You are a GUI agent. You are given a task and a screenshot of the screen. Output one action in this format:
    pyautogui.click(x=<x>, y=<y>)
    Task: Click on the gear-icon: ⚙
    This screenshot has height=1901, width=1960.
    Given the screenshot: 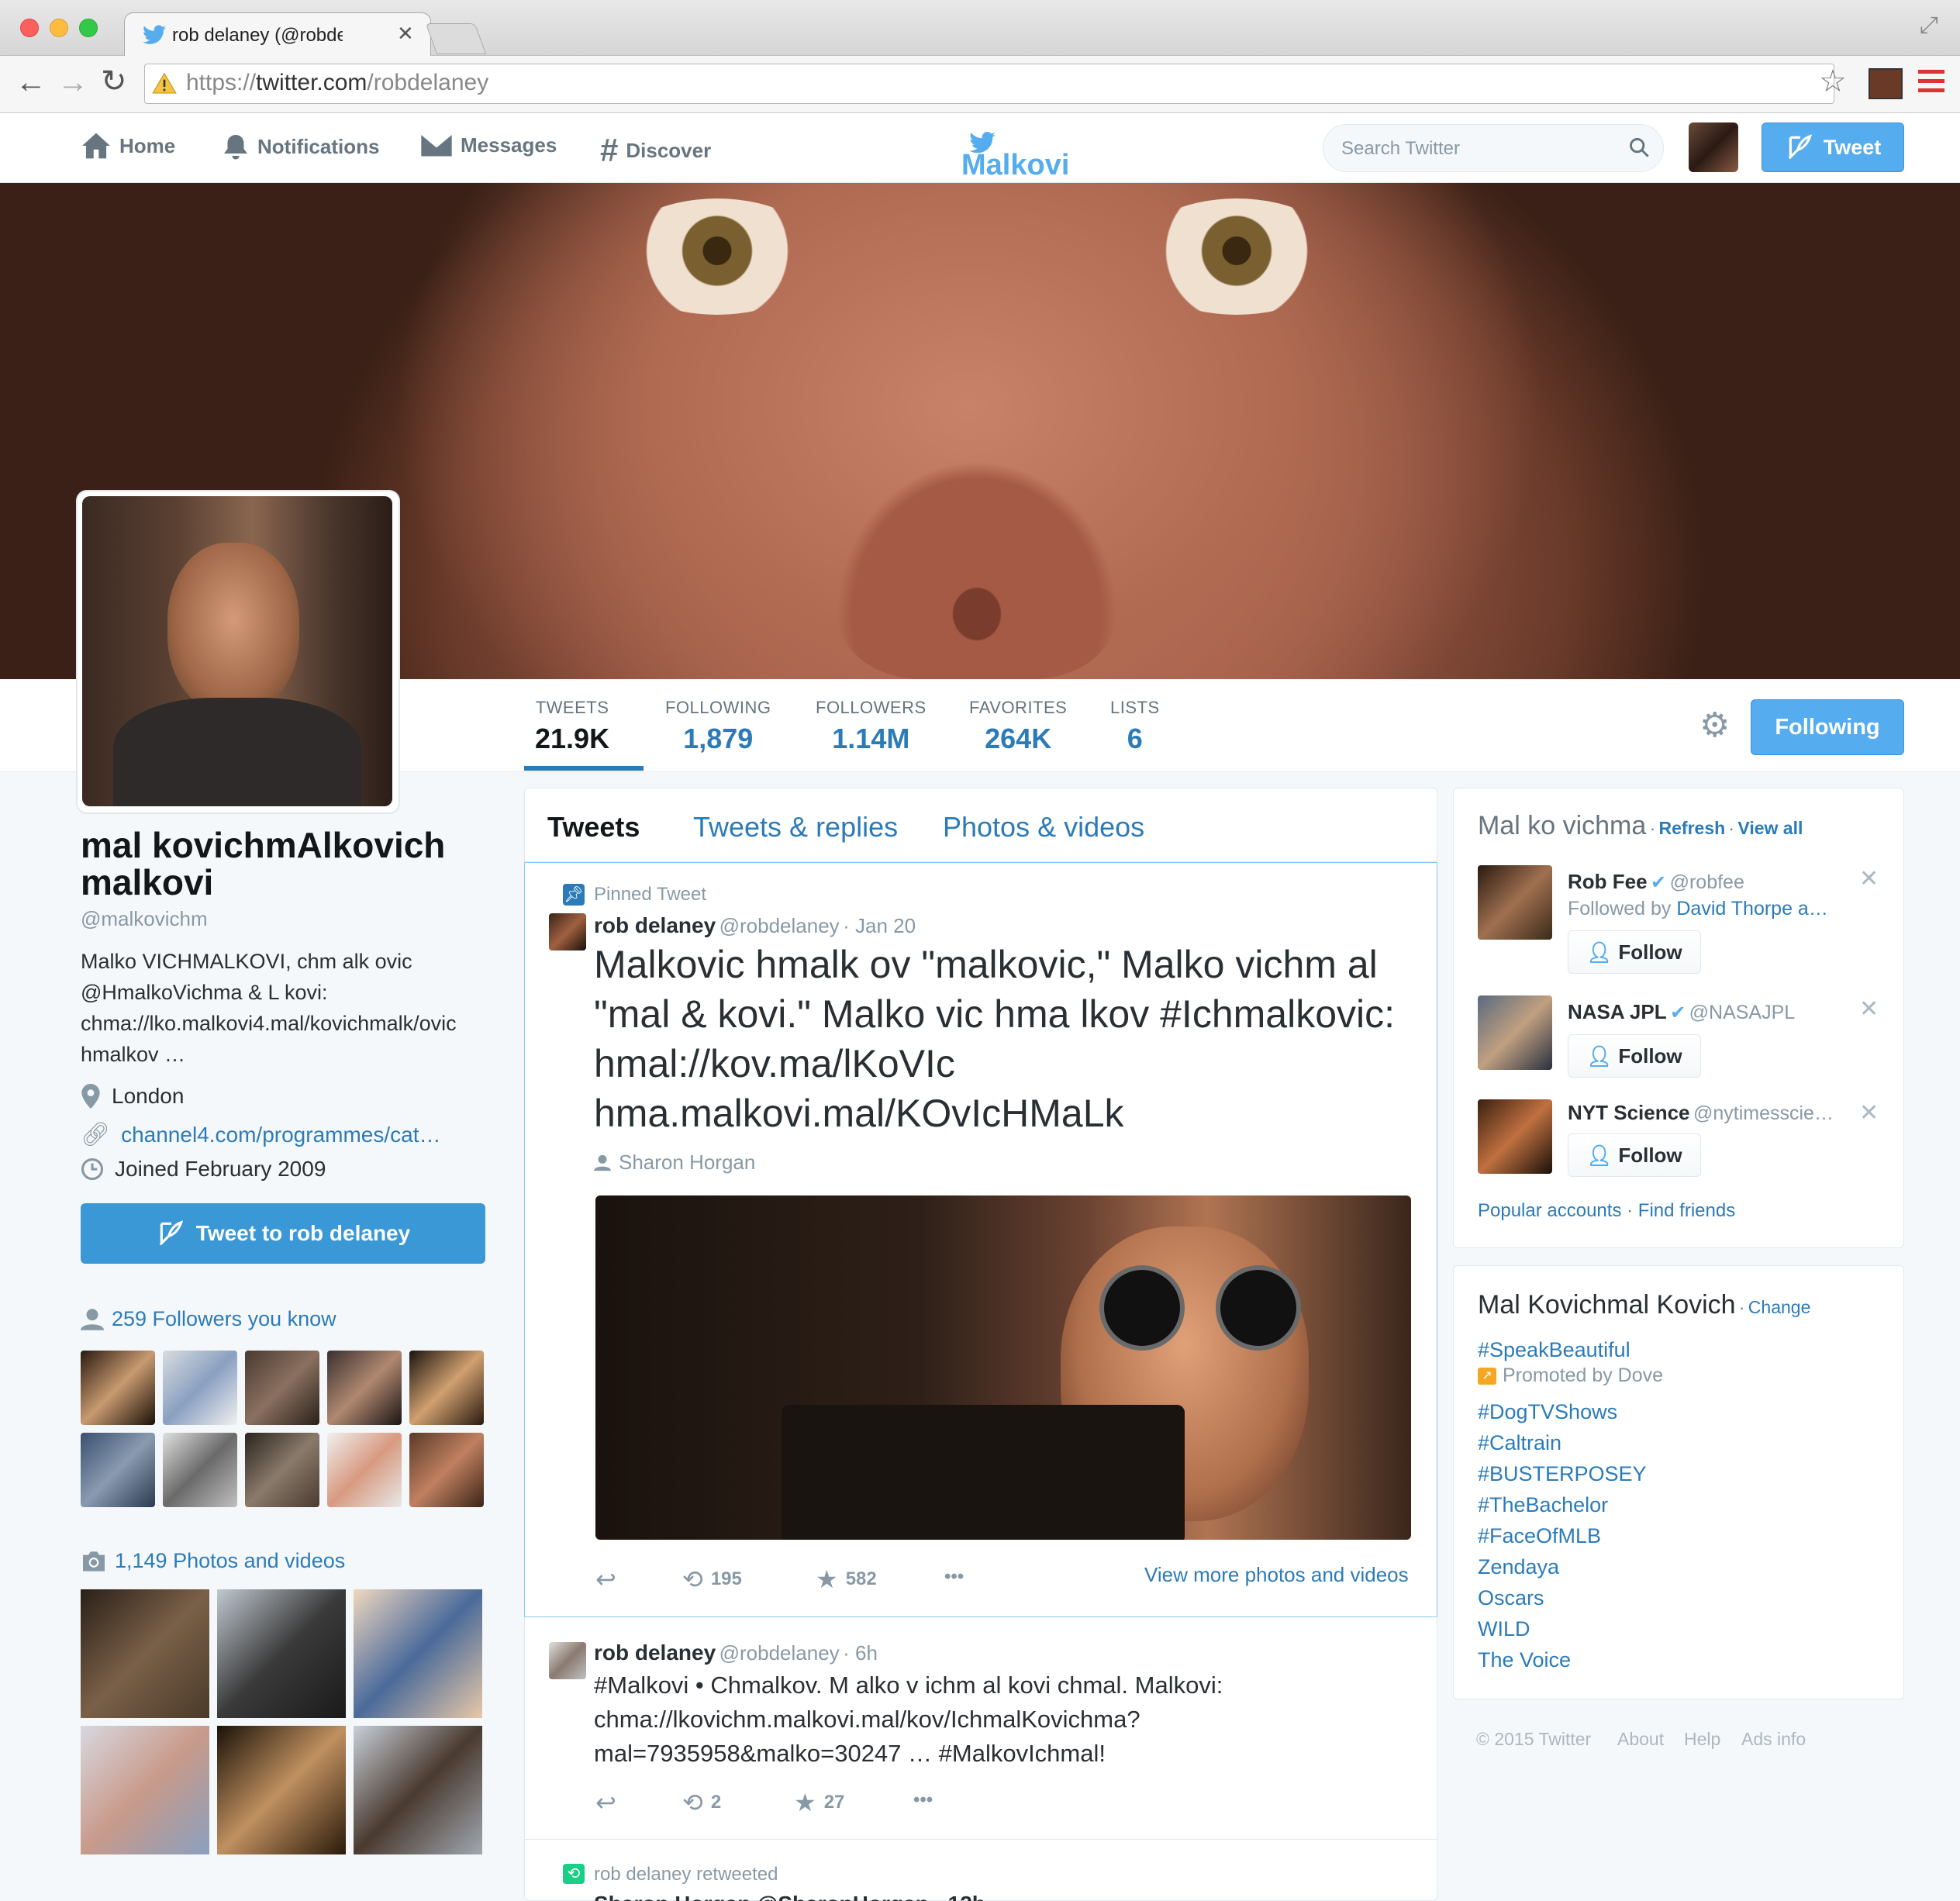 What is the action you would take?
    pyautogui.click(x=1714, y=725)
    